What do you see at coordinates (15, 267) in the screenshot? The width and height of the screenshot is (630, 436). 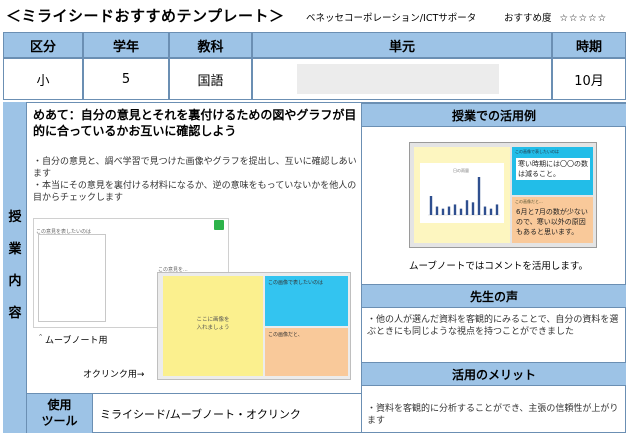 I see `lesson-side-label: 授 業 内 容` at bounding box center [15, 267].